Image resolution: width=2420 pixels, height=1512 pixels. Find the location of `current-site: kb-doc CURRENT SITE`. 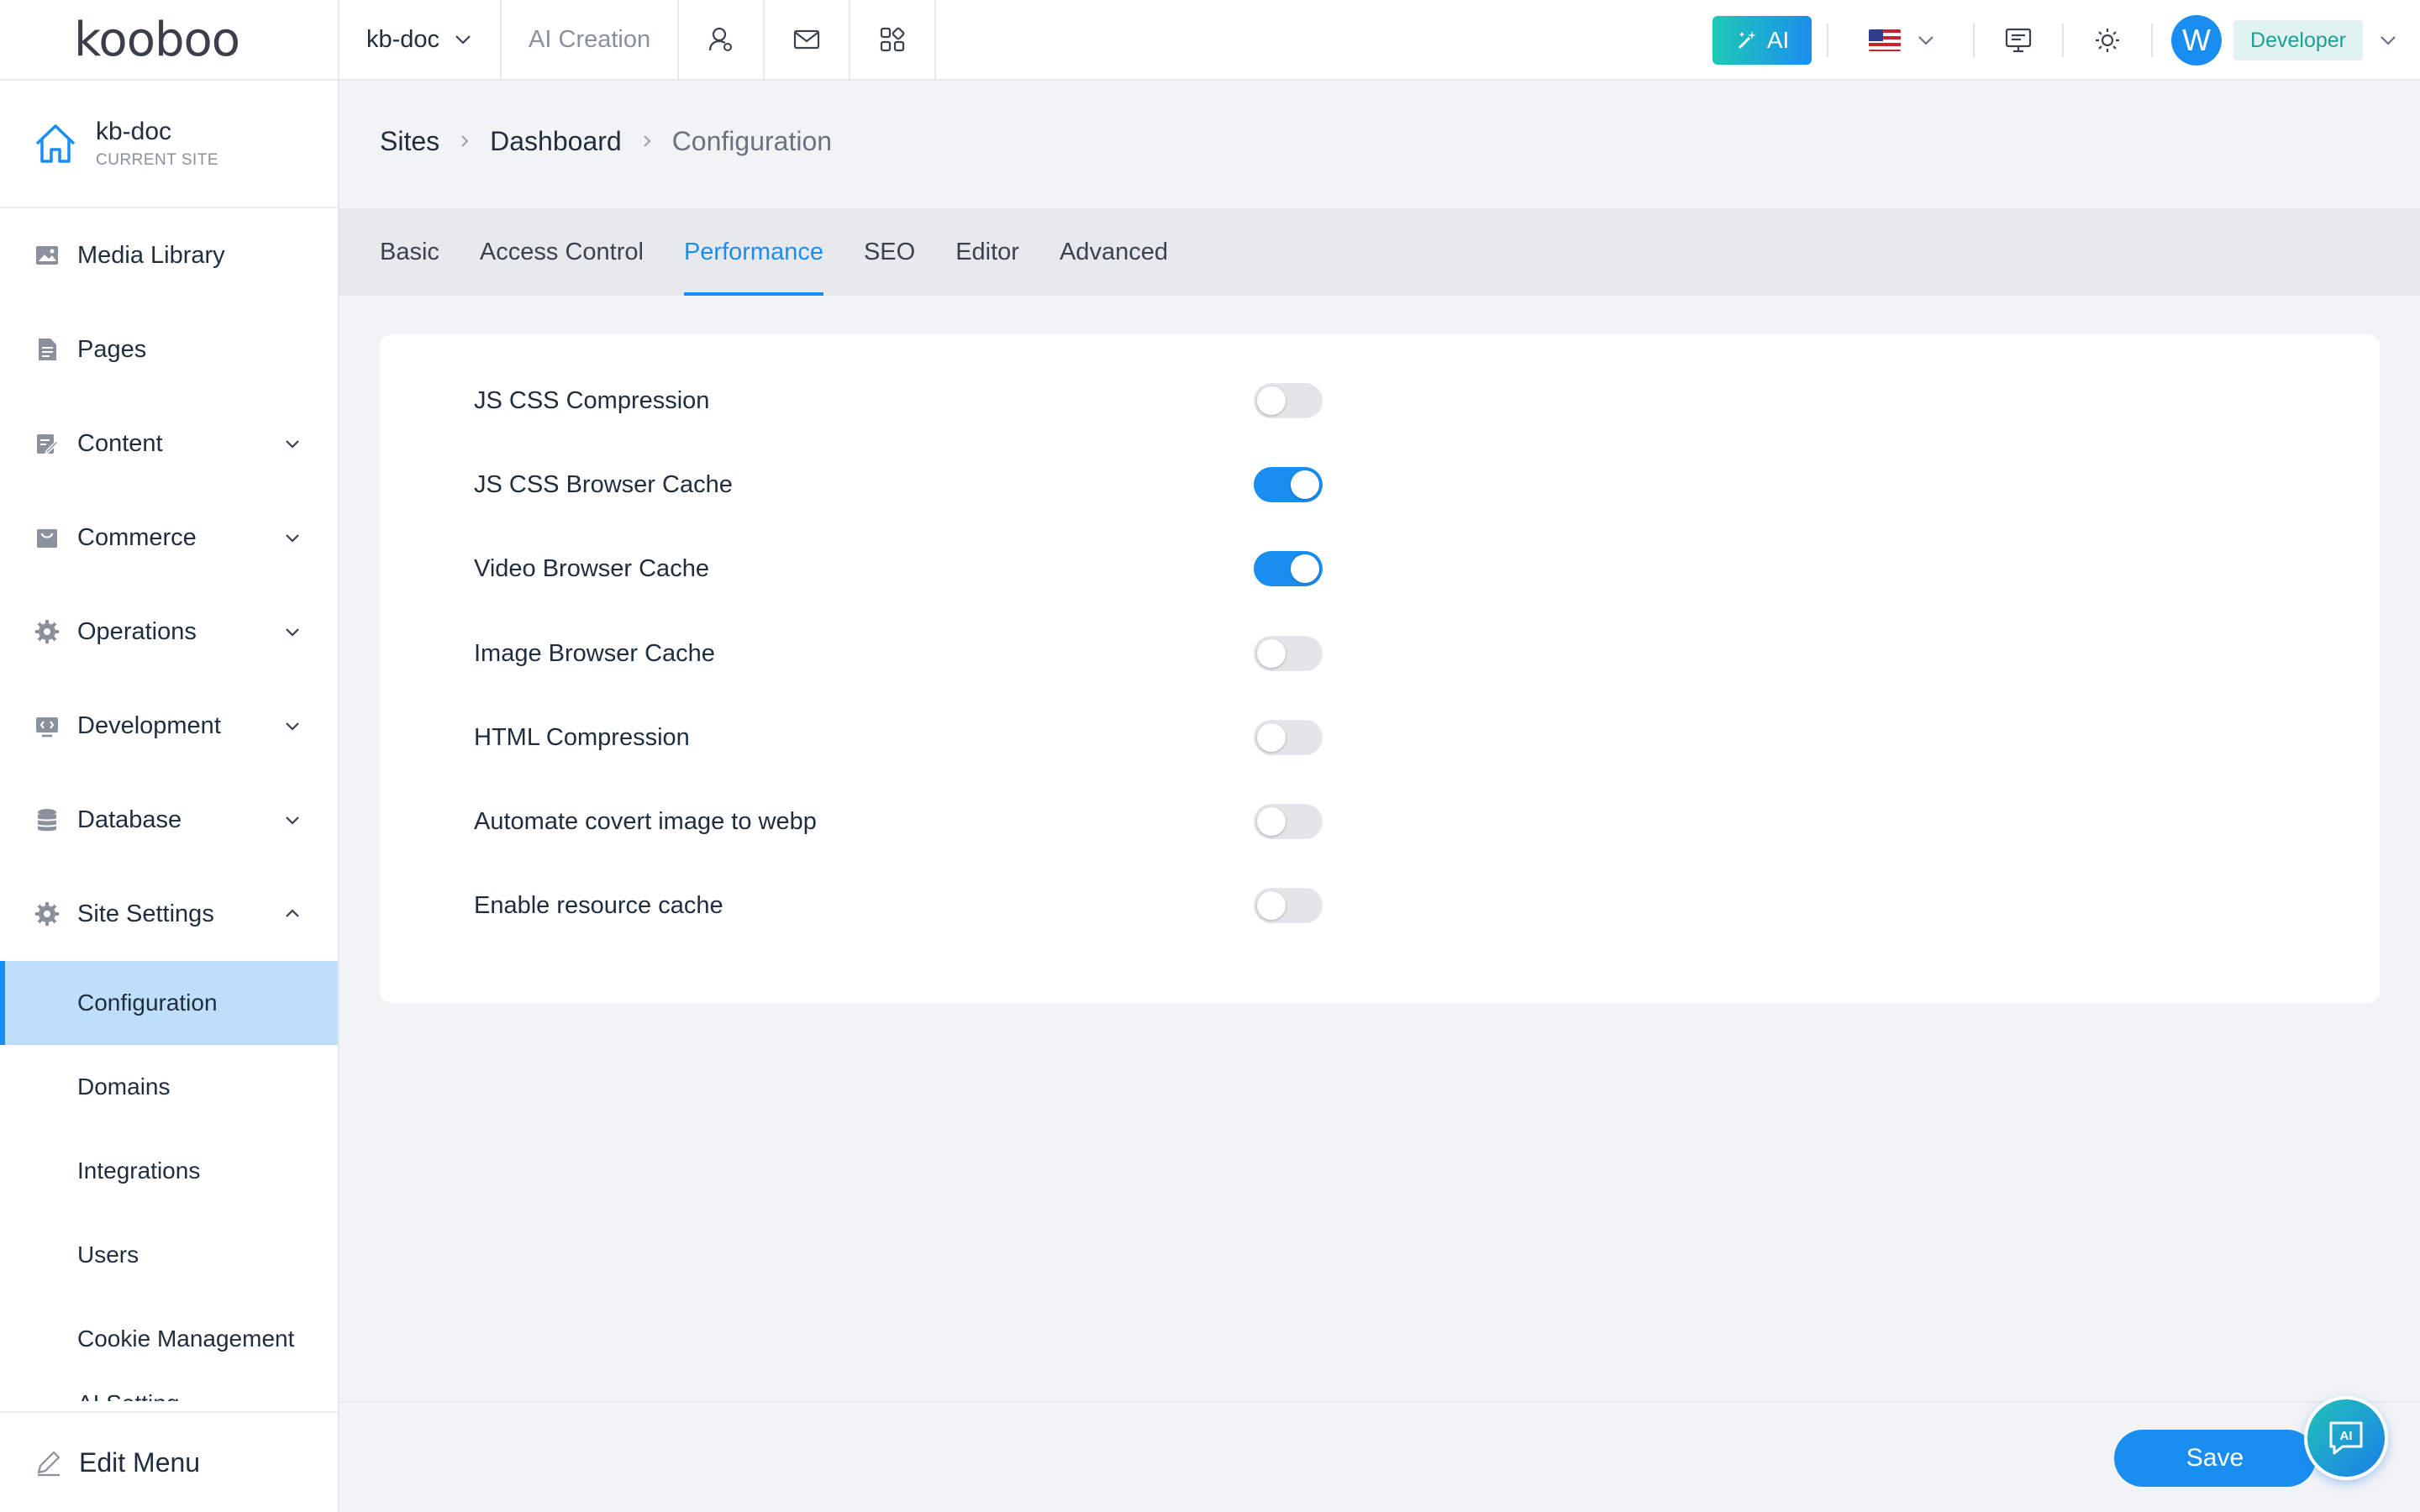

current-site: kb-doc CURRENT SITE is located at coordinates (169, 144).